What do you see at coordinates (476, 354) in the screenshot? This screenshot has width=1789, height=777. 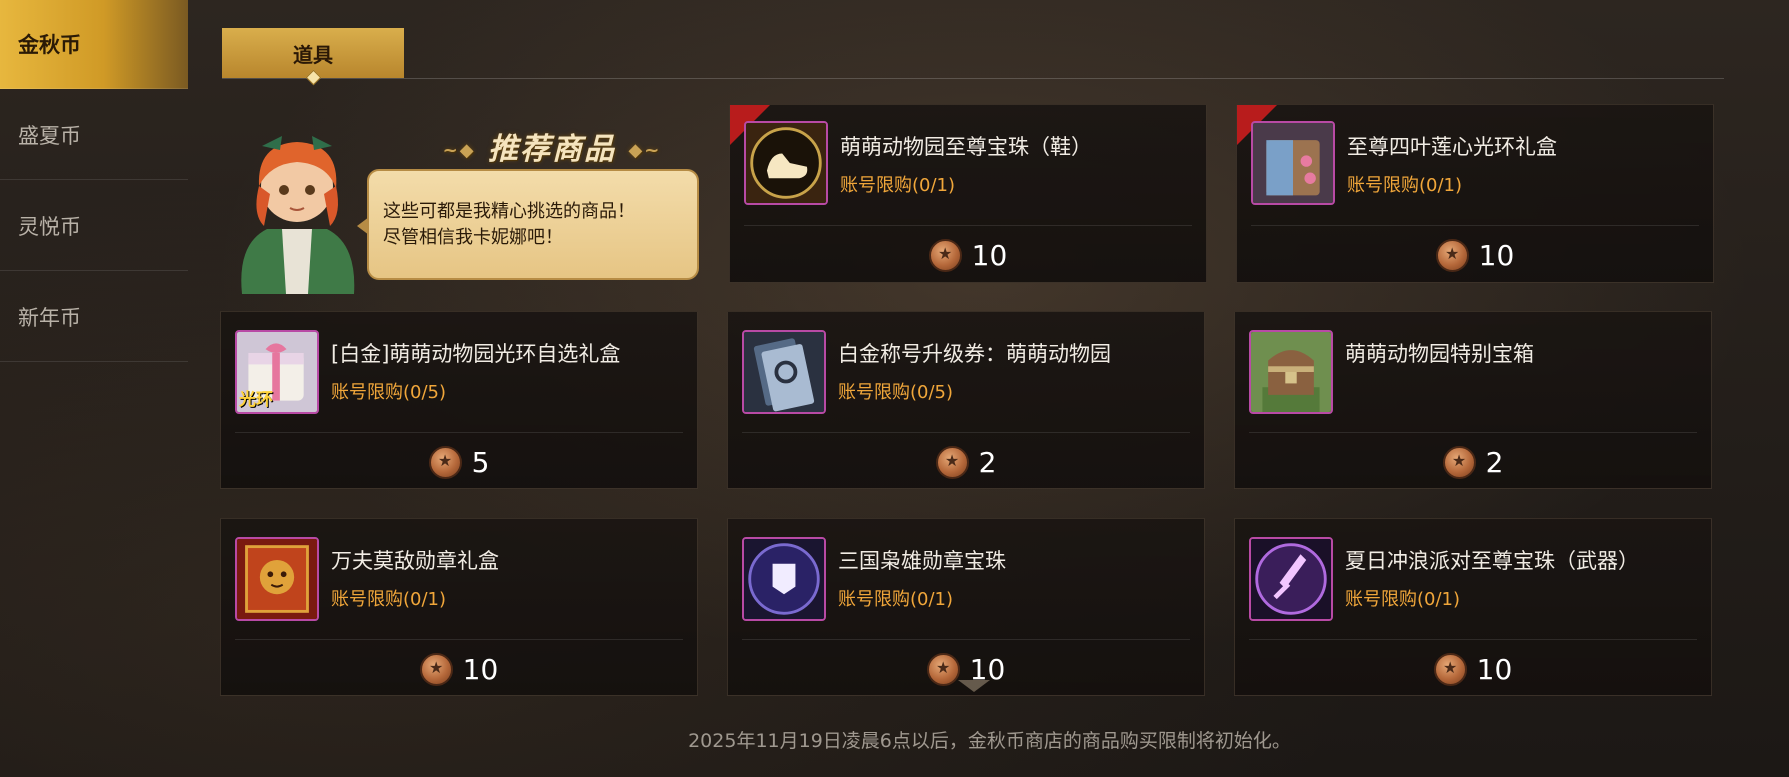 I see `item-name: [白金]萌萌动物园光环自选礼盒` at bounding box center [476, 354].